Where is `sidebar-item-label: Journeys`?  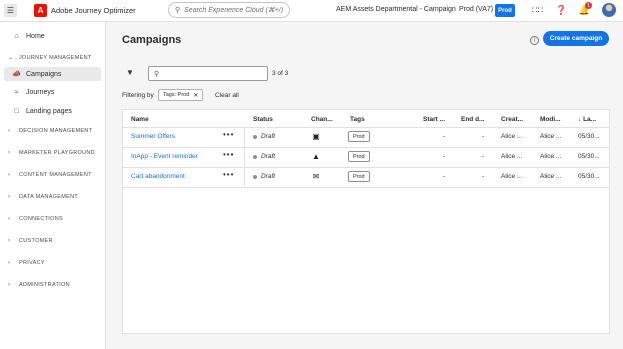
sidebar-item-label: Journeys is located at coordinates (40, 92).